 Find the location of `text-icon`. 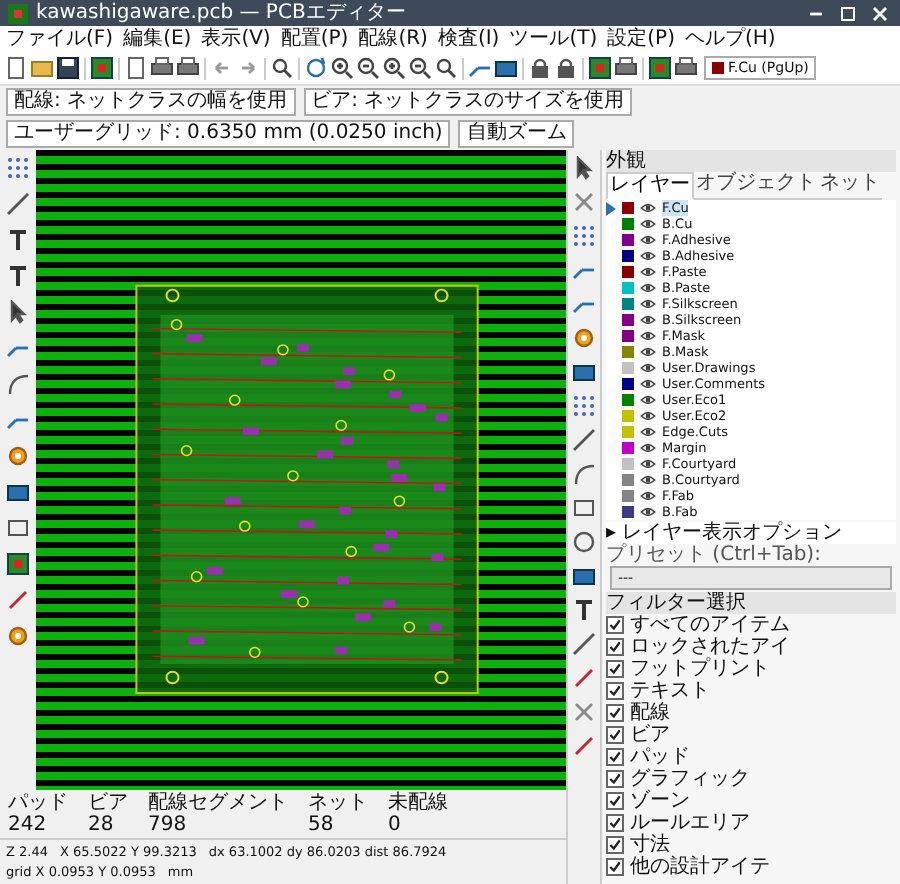

text-icon is located at coordinates (584, 610).